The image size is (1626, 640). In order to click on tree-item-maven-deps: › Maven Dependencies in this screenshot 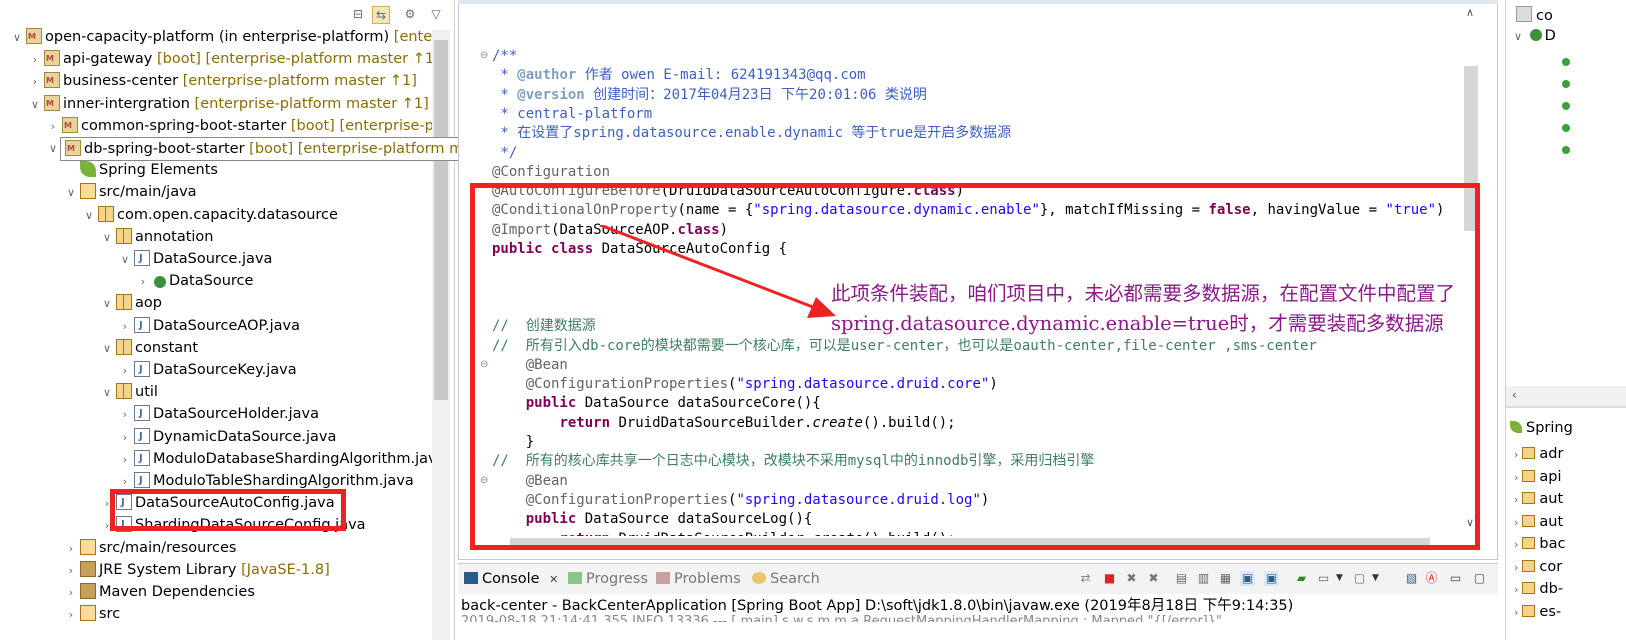, I will do `click(159, 592)`.